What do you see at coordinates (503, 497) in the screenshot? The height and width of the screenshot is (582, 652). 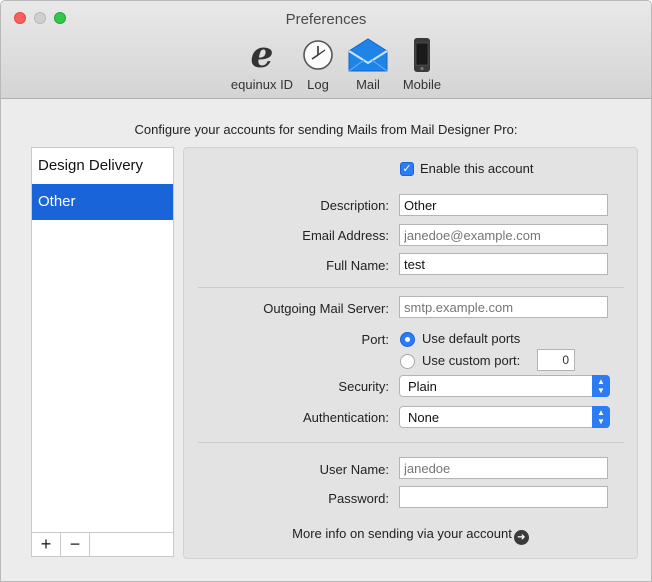 I see `password-input` at bounding box center [503, 497].